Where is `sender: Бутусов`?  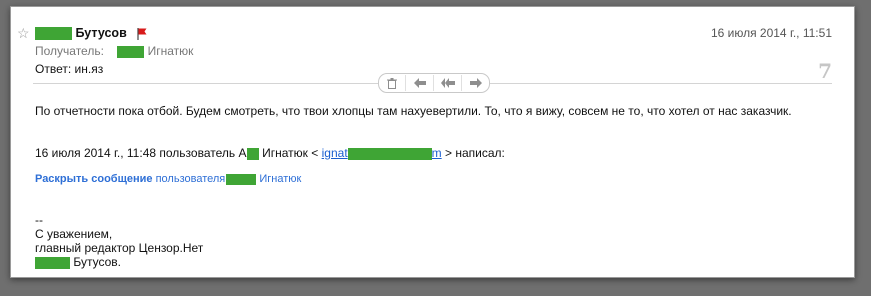 sender: Бутусов is located at coordinates (91, 33).